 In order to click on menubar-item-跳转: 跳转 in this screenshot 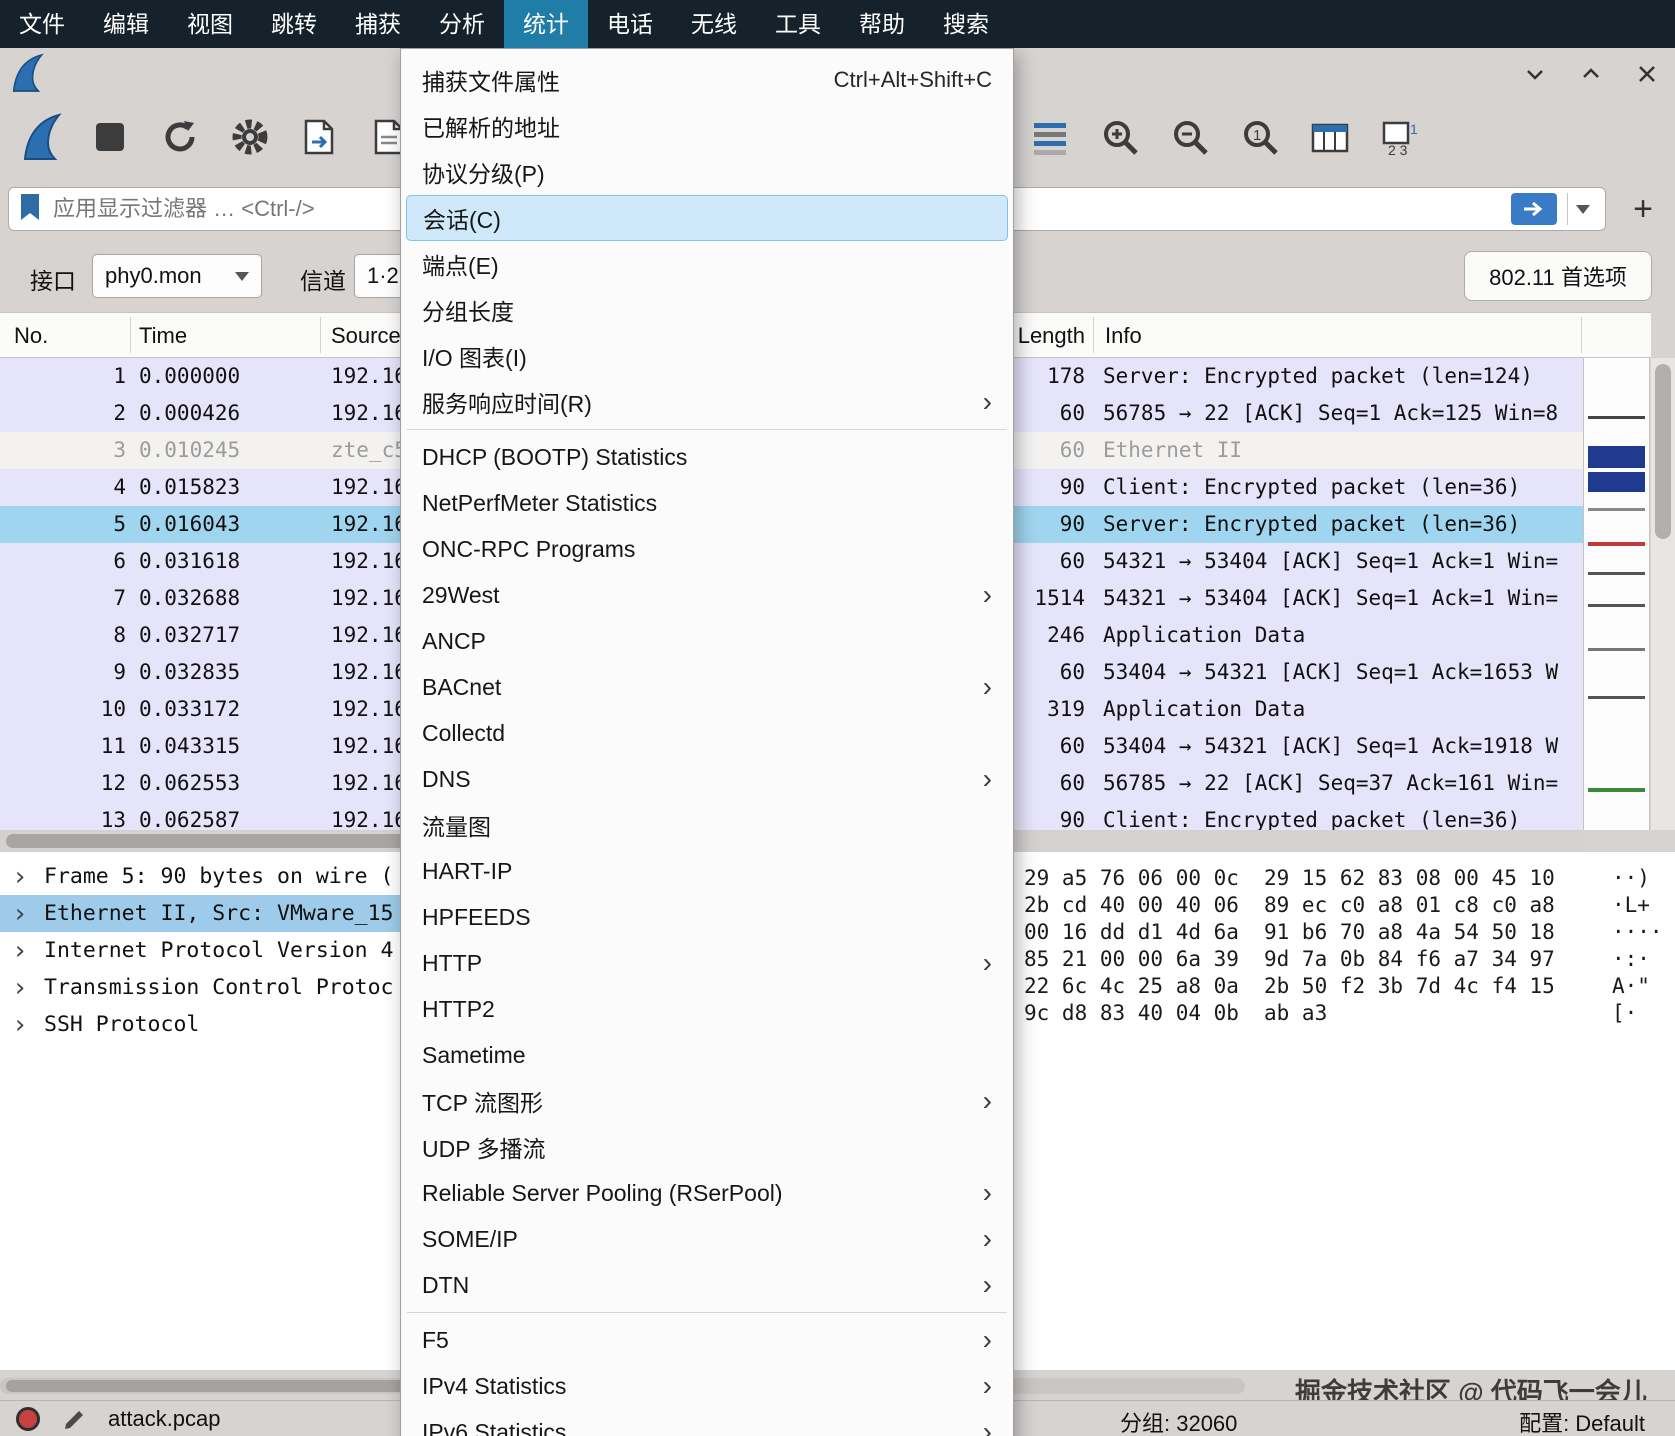, I will do `click(294, 24)`.